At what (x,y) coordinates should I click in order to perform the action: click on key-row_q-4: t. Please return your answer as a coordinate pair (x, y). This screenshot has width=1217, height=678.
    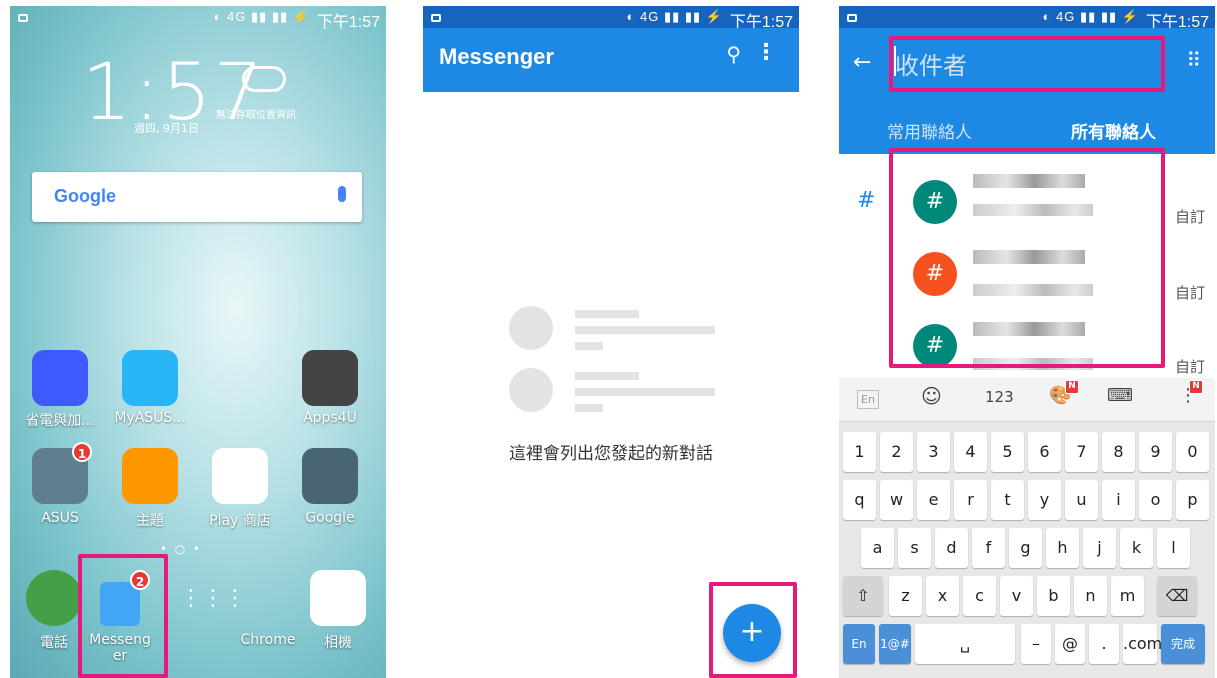
    Looking at the image, I should click on (1007, 500).